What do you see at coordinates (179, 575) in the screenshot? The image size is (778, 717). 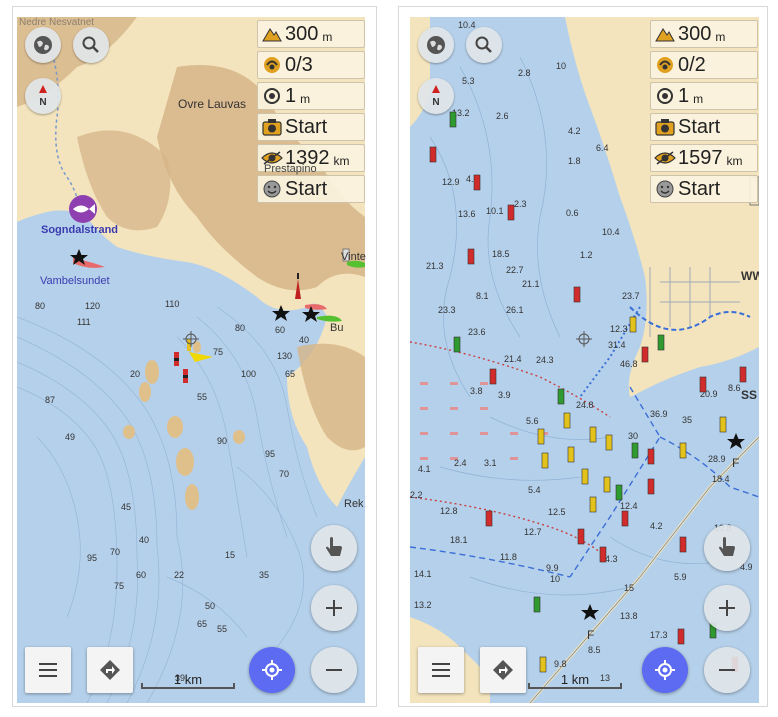 I see `depth-sounding: 22` at bounding box center [179, 575].